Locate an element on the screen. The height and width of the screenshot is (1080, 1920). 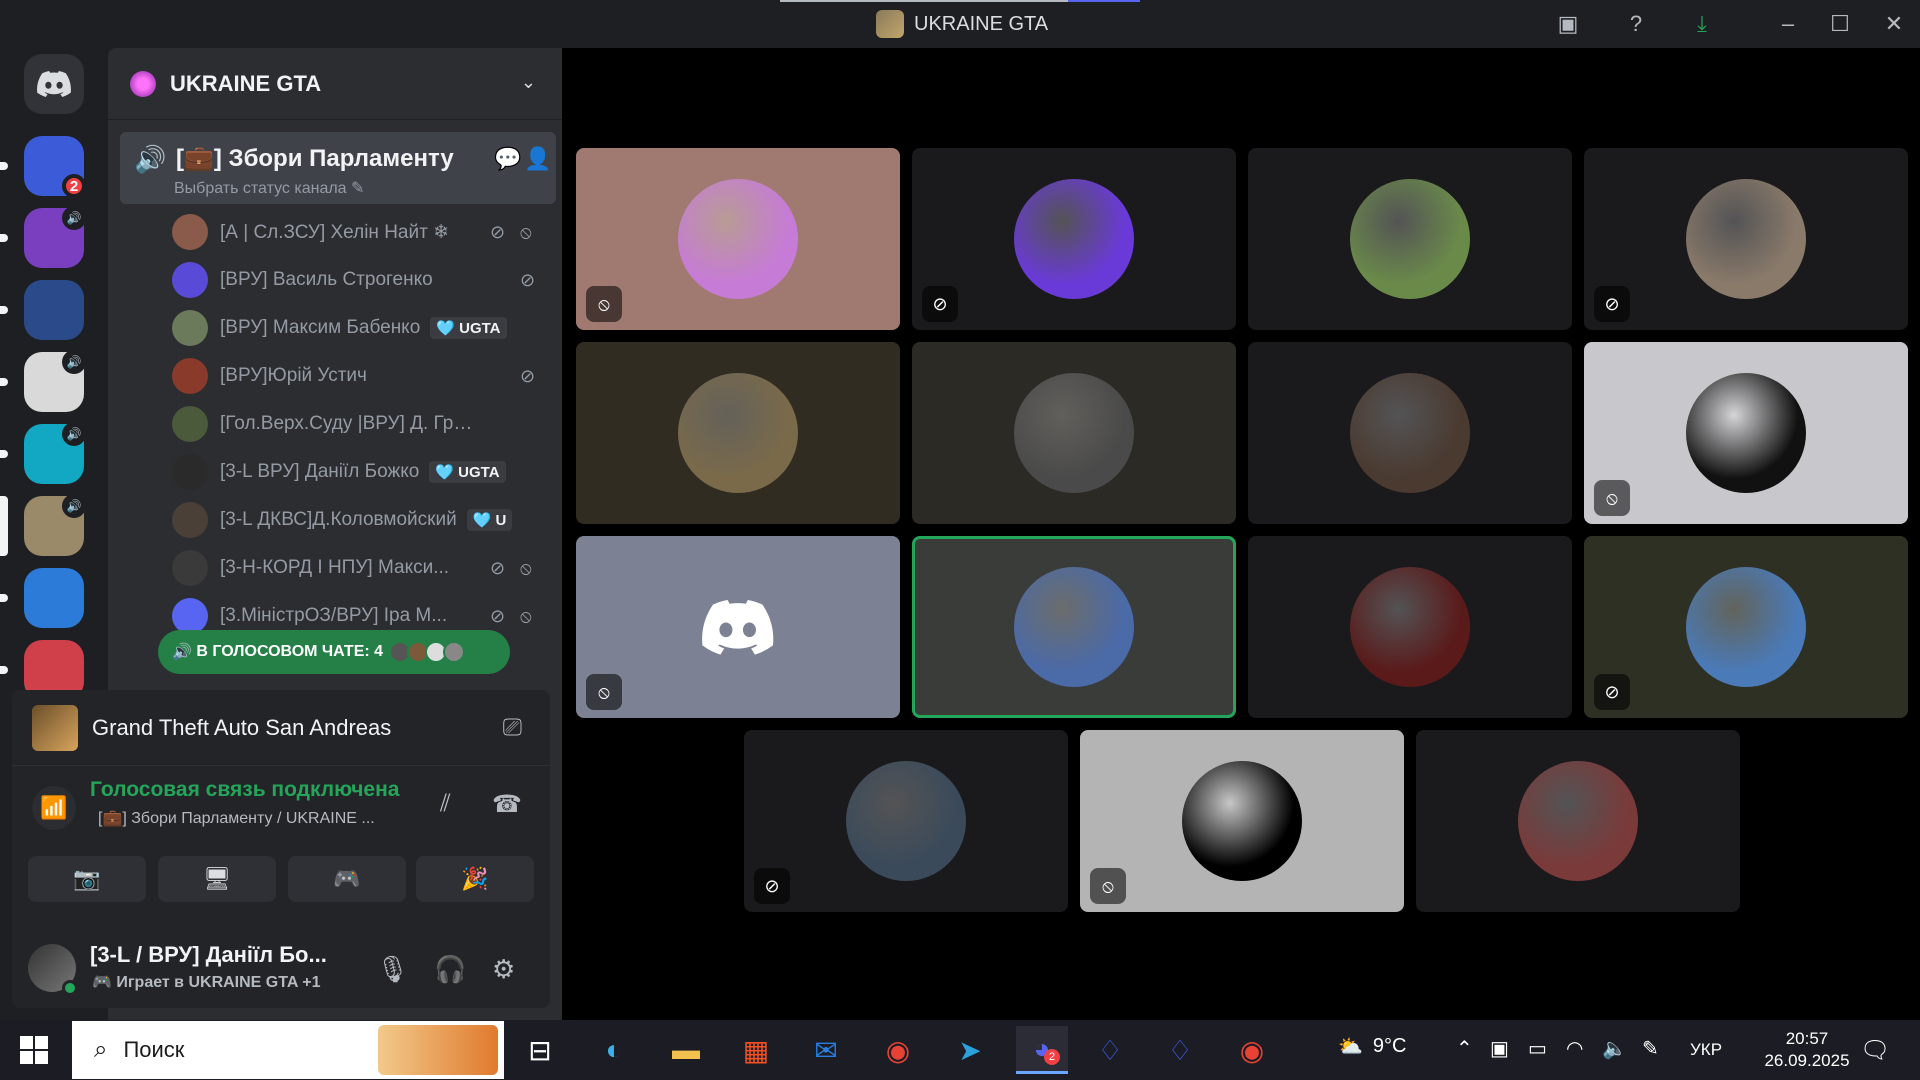
volume-icon: 🔈 is located at coordinates (1614, 1048).